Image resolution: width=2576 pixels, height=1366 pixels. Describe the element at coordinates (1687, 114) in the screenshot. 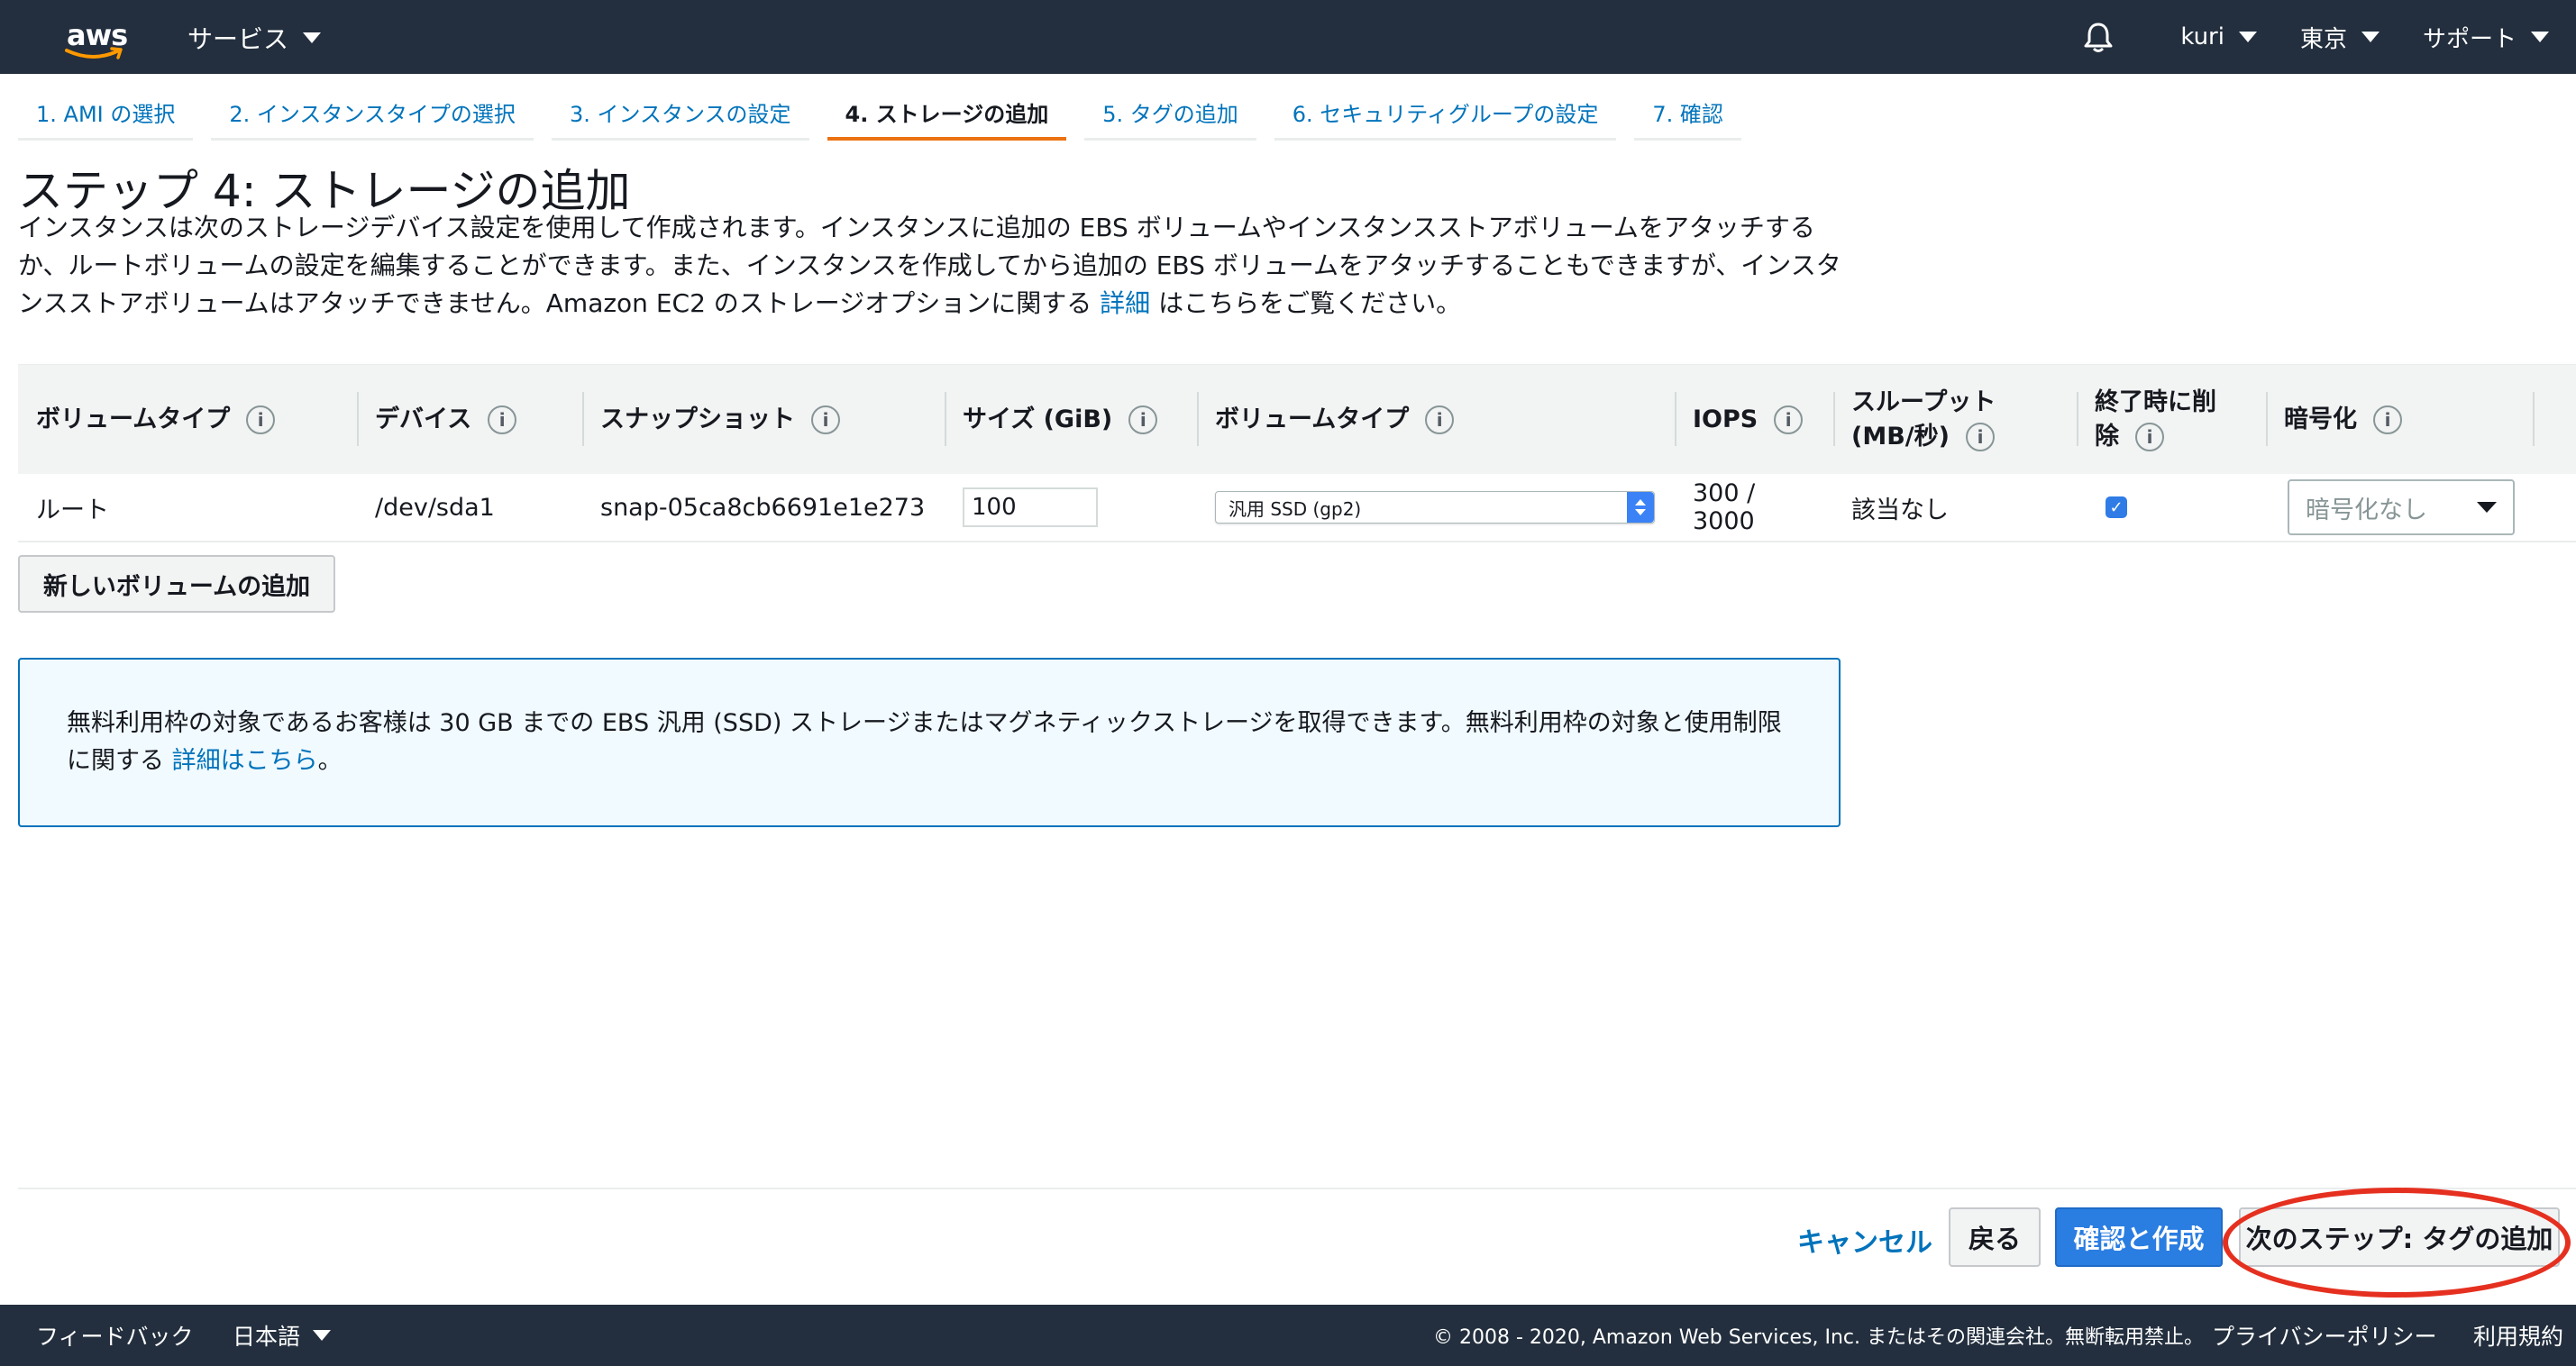

I see `tab-review: 7. 確認` at that location.